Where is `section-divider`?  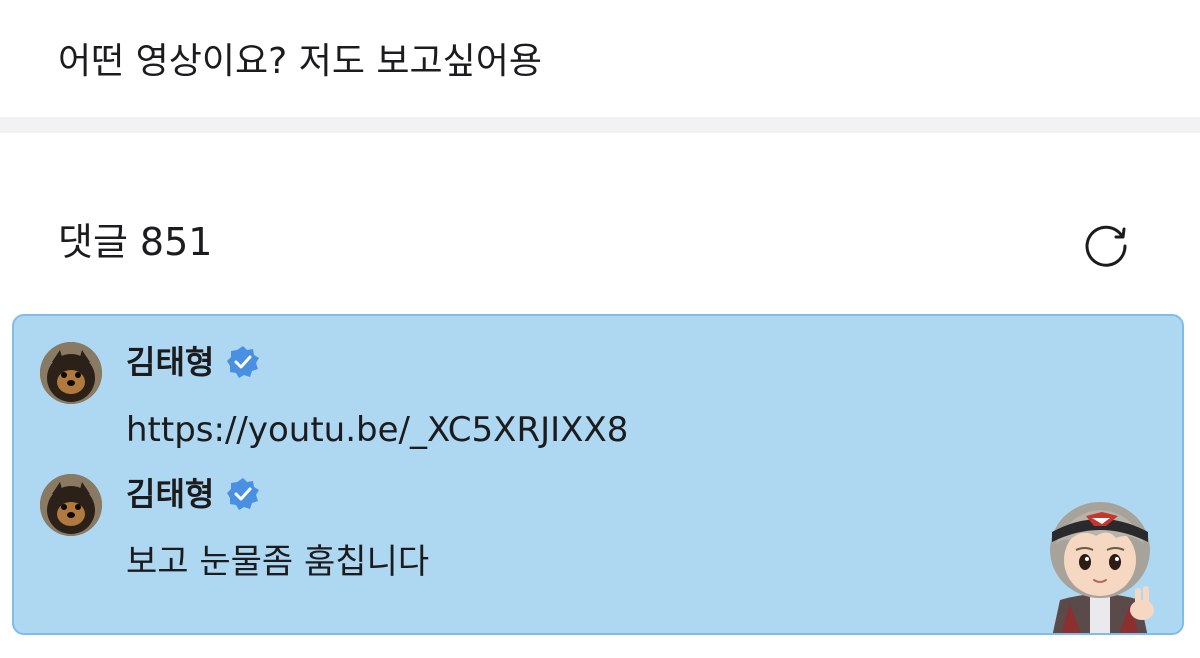 section-divider is located at coordinates (600, 125).